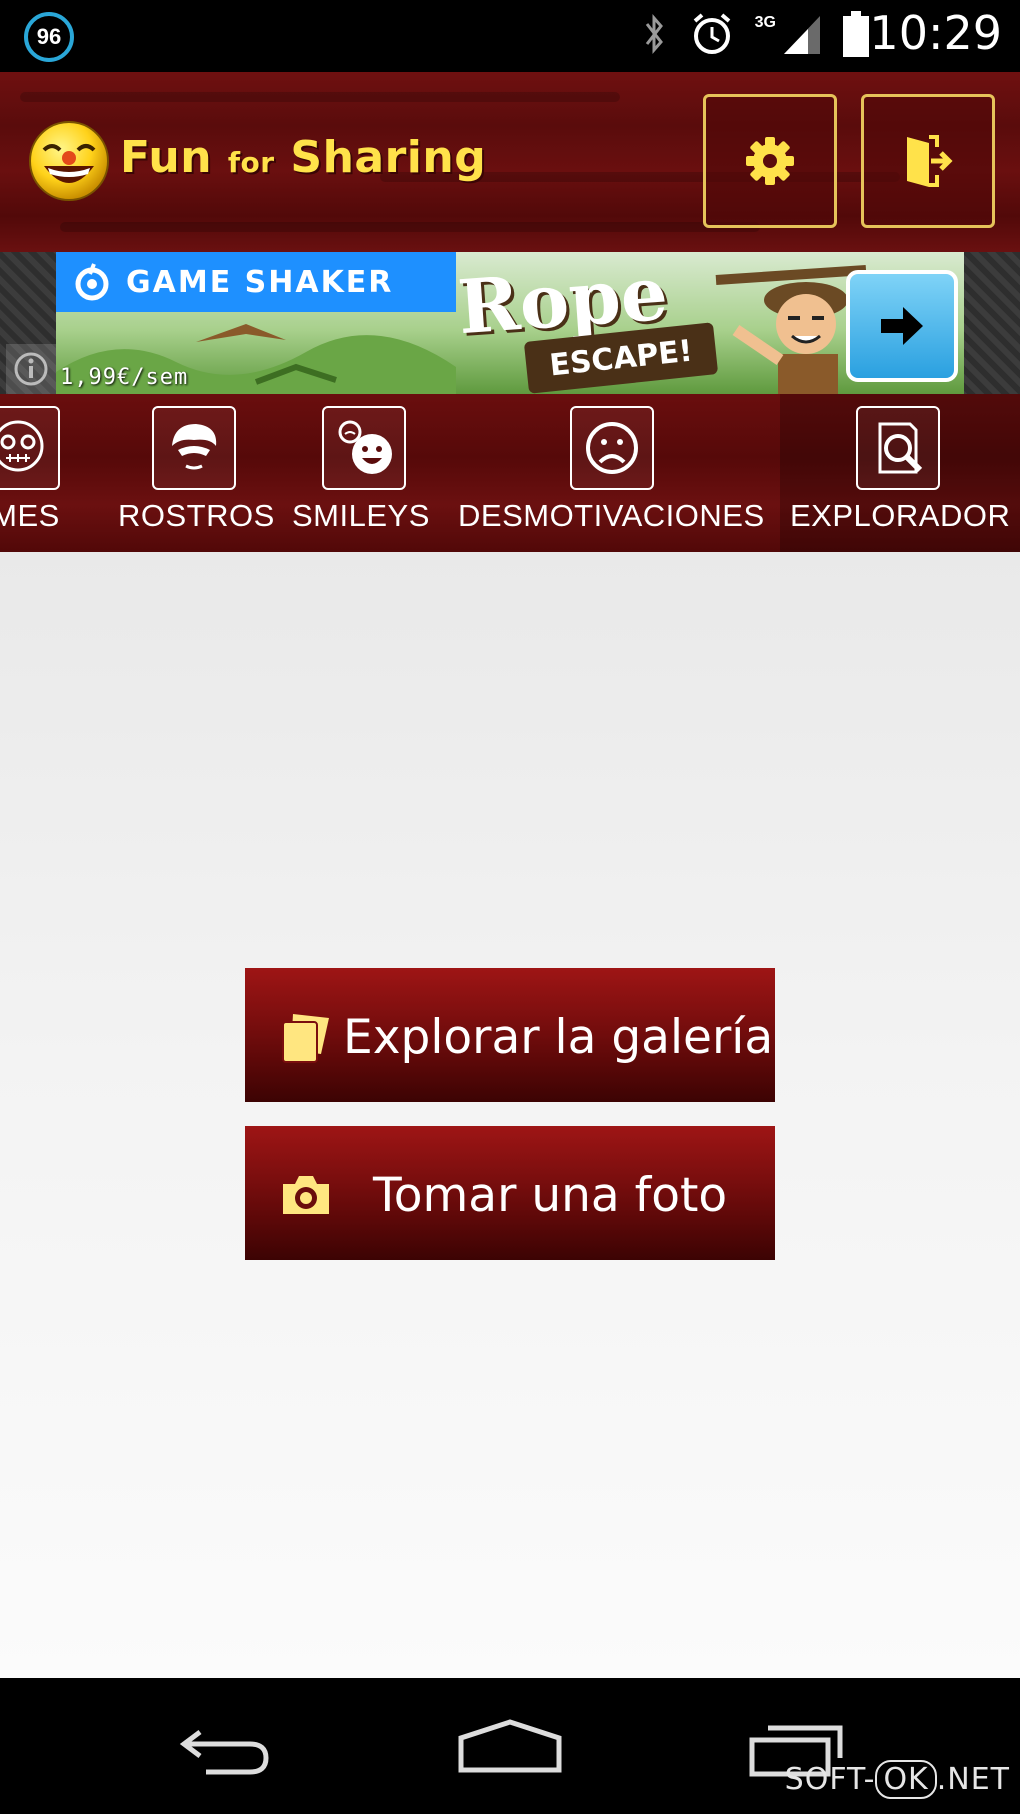 The height and width of the screenshot is (1814, 1020). I want to click on network-type: 3G, so click(765, 22).